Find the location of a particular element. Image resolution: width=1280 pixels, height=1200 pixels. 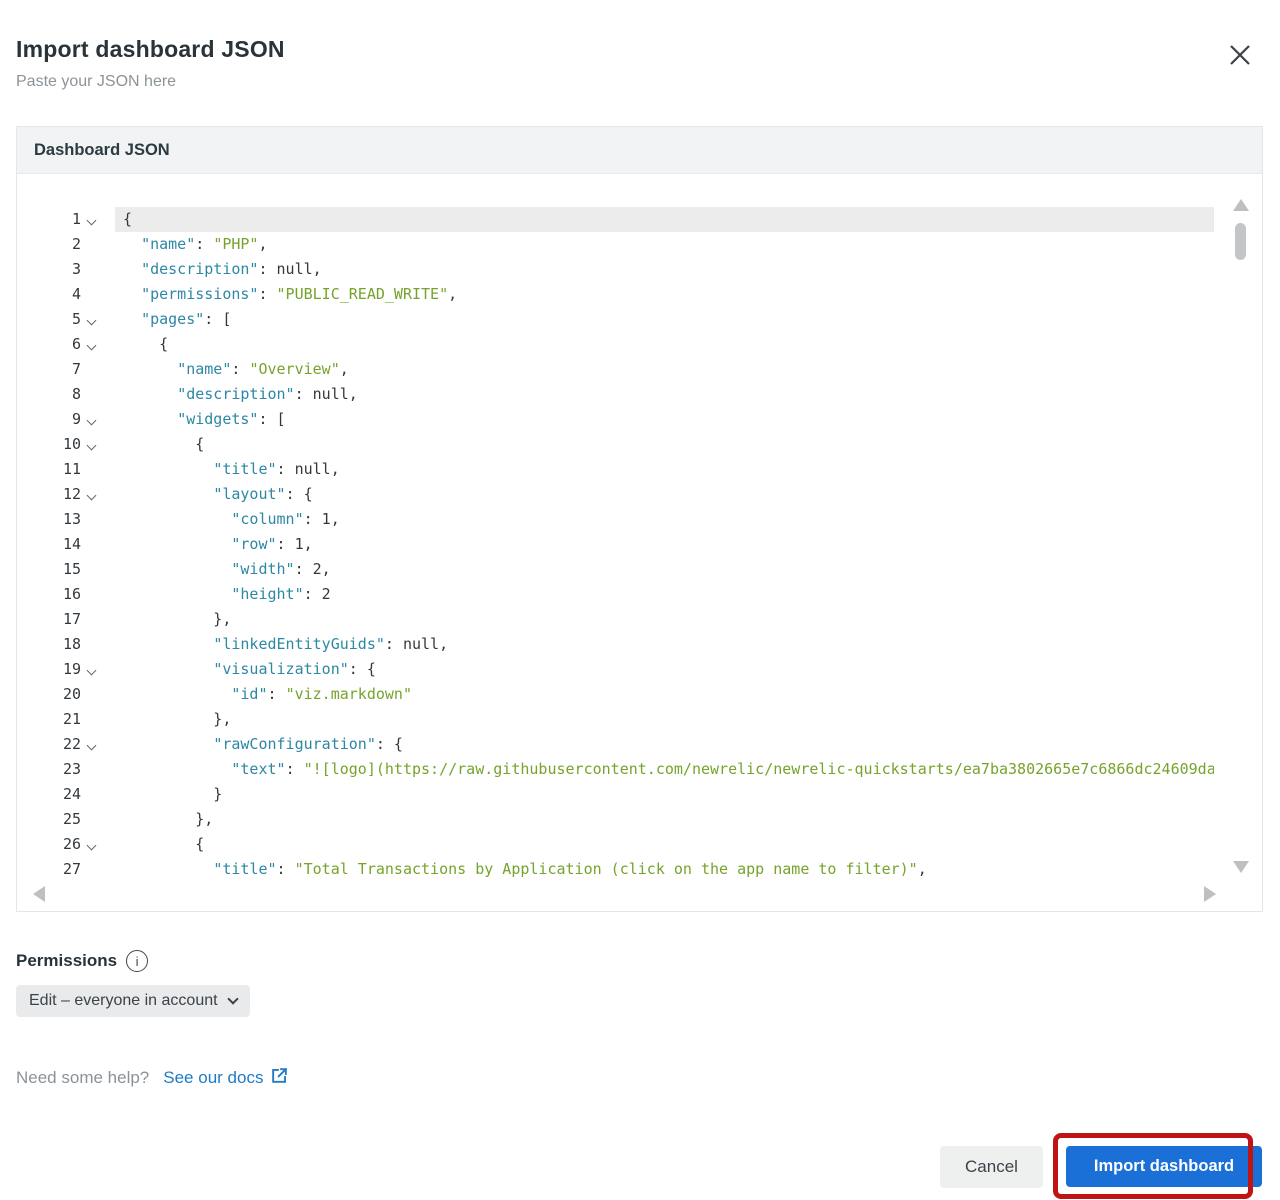

code-line: 10 { is located at coordinates (639, 444).